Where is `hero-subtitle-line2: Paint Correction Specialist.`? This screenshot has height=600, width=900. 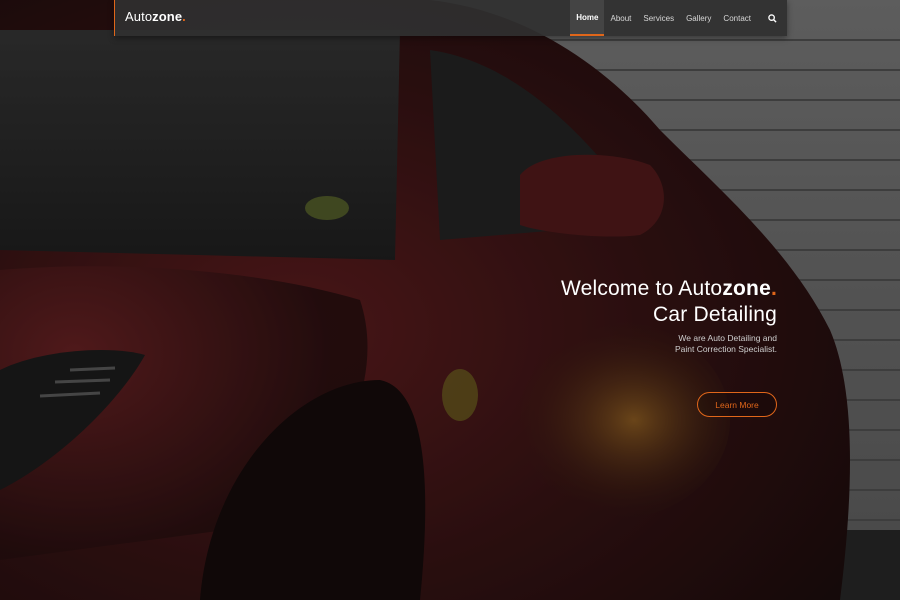
hero-subtitle-line2: Paint Correction Specialist. is located at coordinates (725, 349).